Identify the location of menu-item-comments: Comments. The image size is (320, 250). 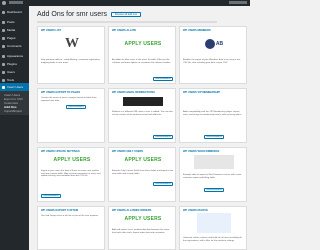
(14, 46).